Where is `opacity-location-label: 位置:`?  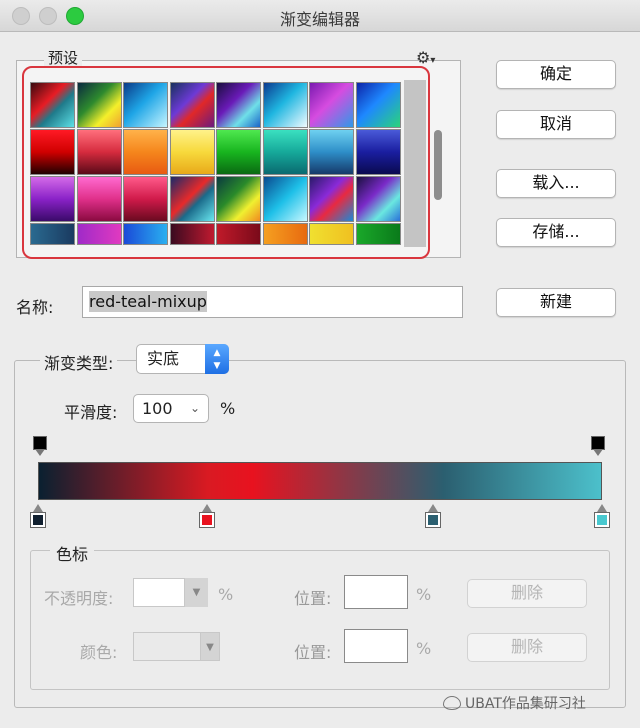 opacity-location-label: 位置: is located at coordinates (313, 598).